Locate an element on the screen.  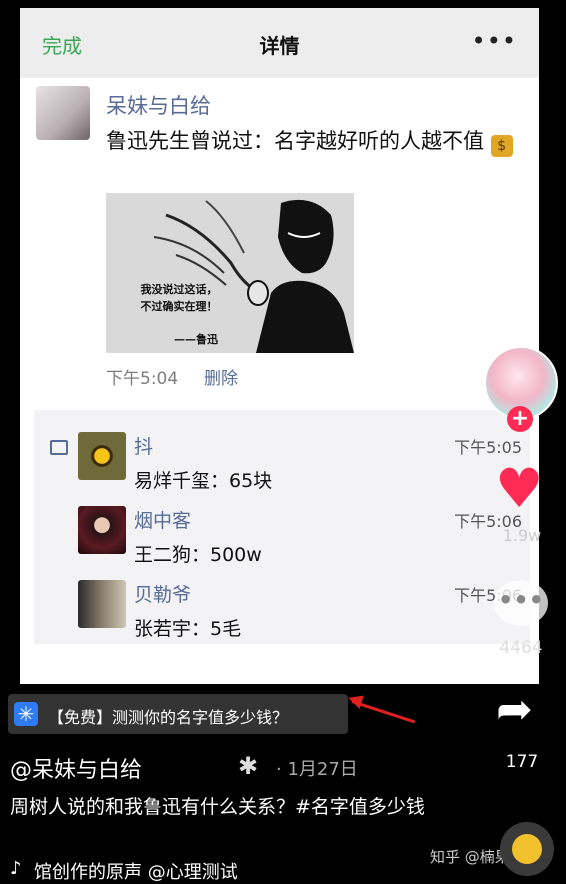
music-label: 馆创作的原声 @心理测试 is located at coordinates (136, 871).